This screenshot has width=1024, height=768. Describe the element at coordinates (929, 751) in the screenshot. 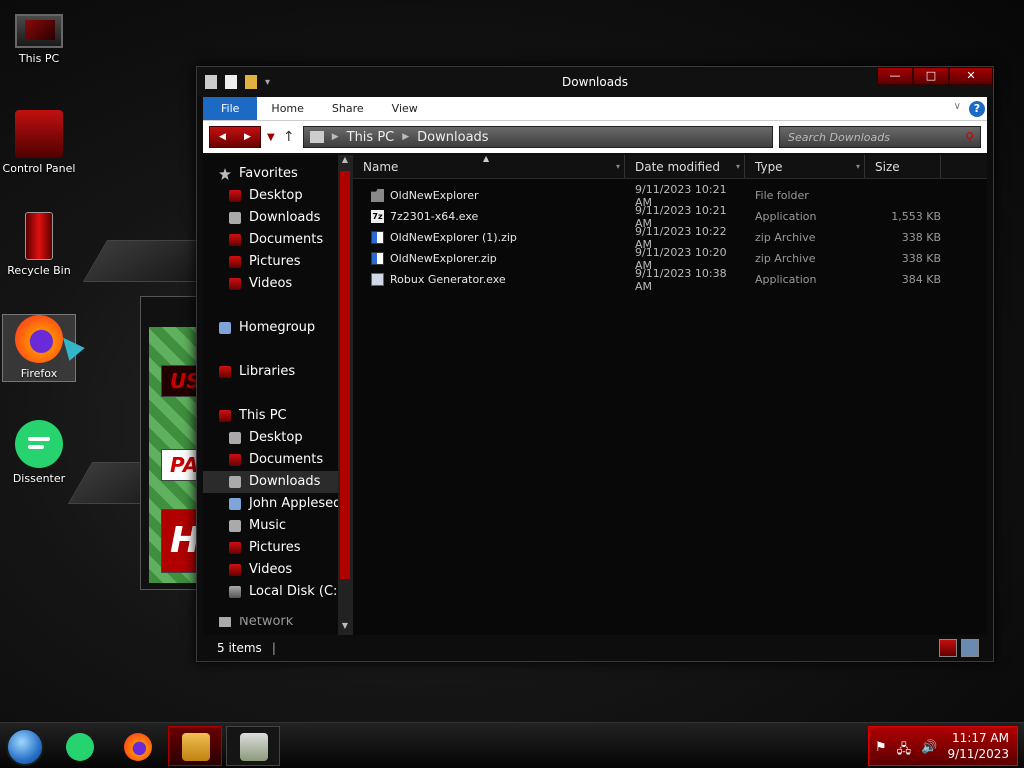

I see `volume-icon: 🔊` at that location.